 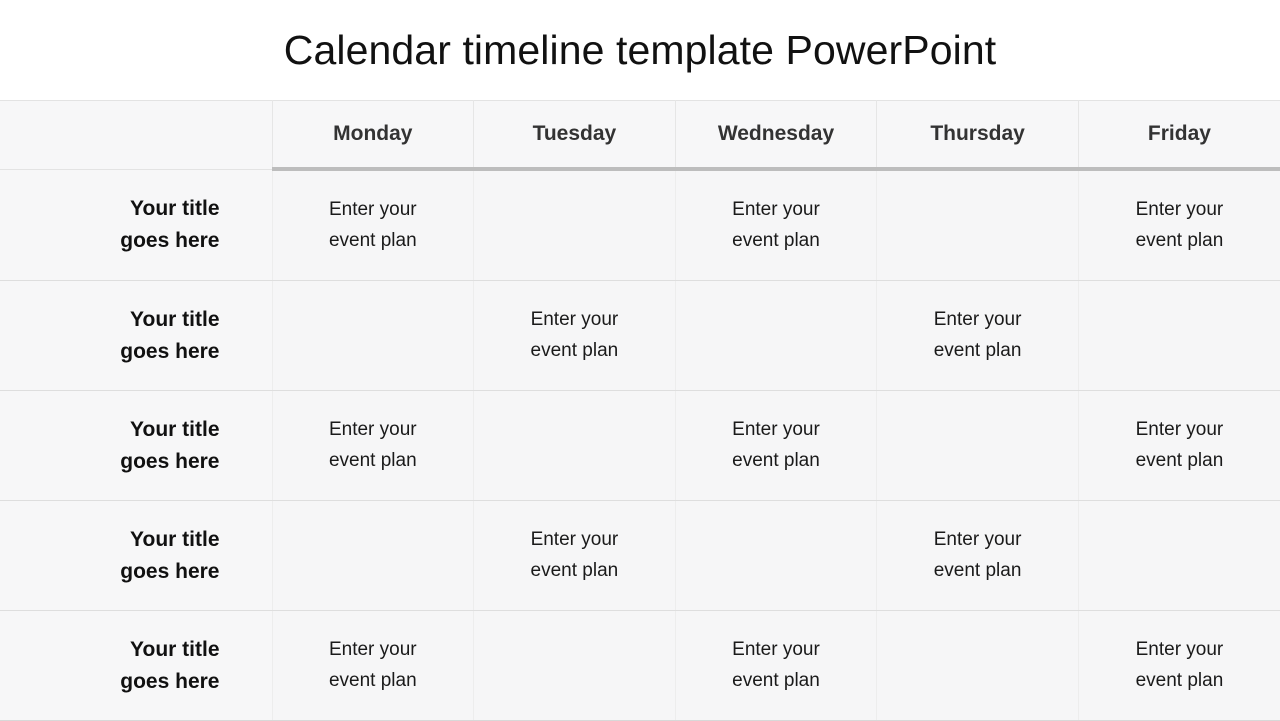 I want to click on event-cell-r2c2: Enter your event plan, so click(x=574, y=335).